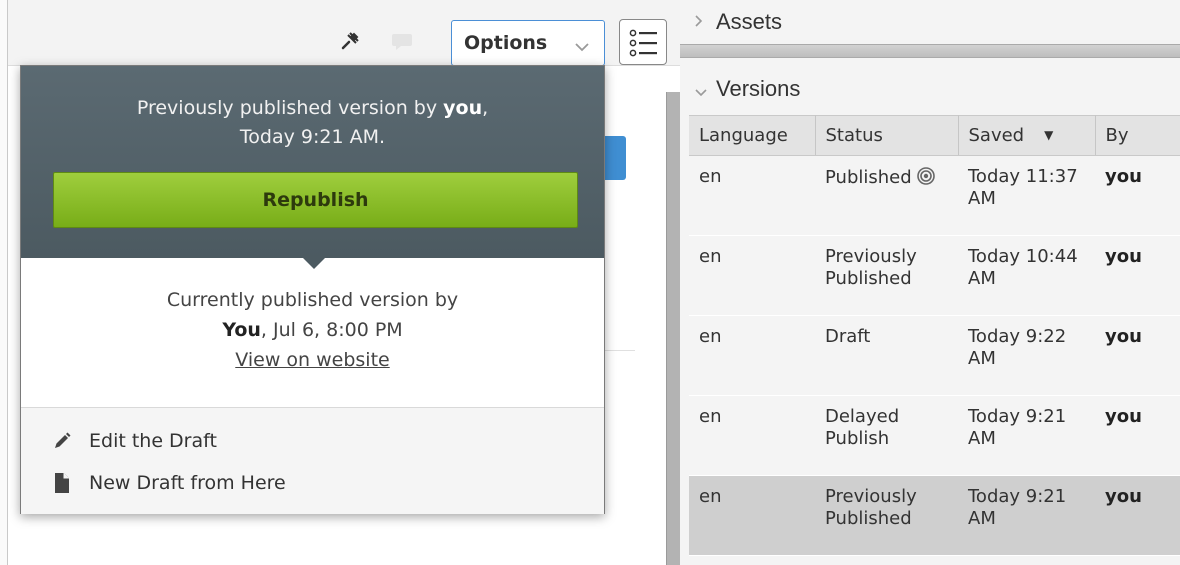 The height and width of the screenshot is (565, 1180). Describe the element at coordinates (312, 461) in the screenshot. I see `popover-menu: Edit the Draft New Draft from Here` at that location.